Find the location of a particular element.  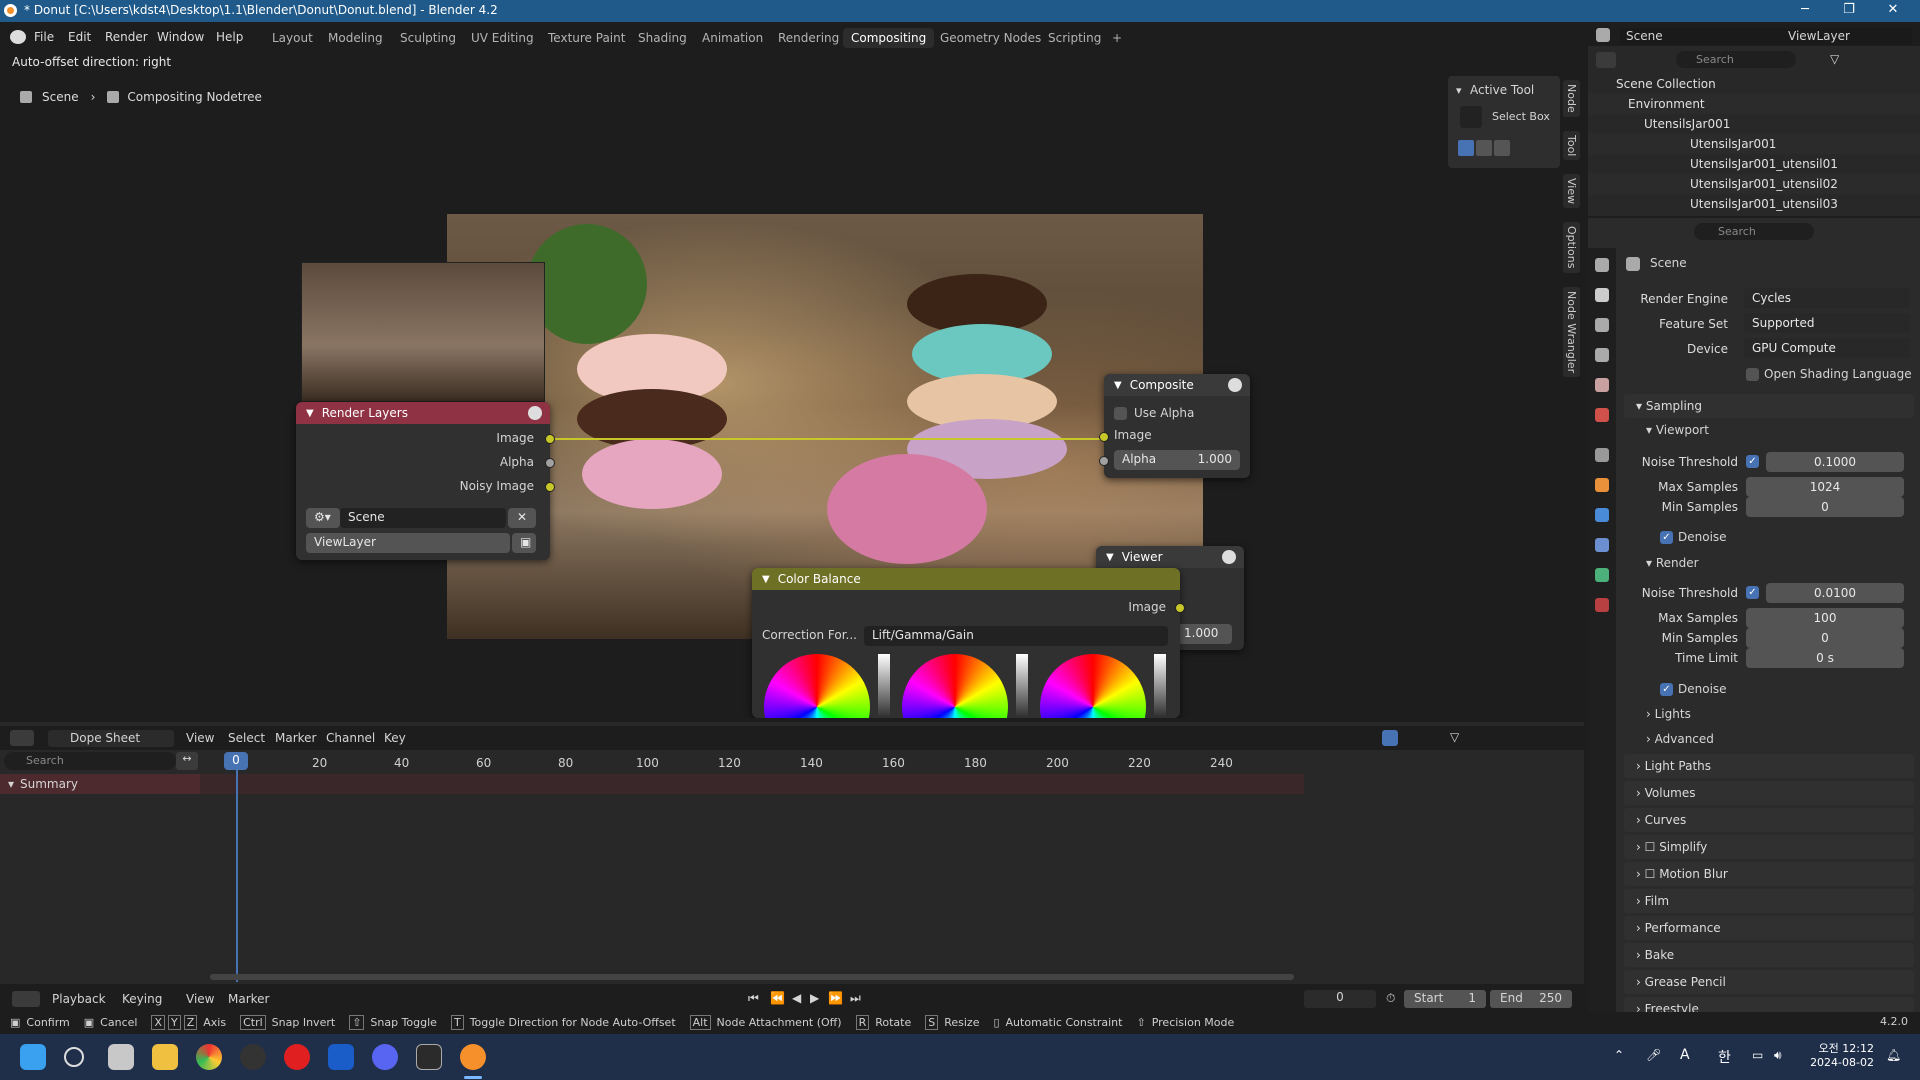

constraints-tab-icon is located at coordinates (1602, 545).